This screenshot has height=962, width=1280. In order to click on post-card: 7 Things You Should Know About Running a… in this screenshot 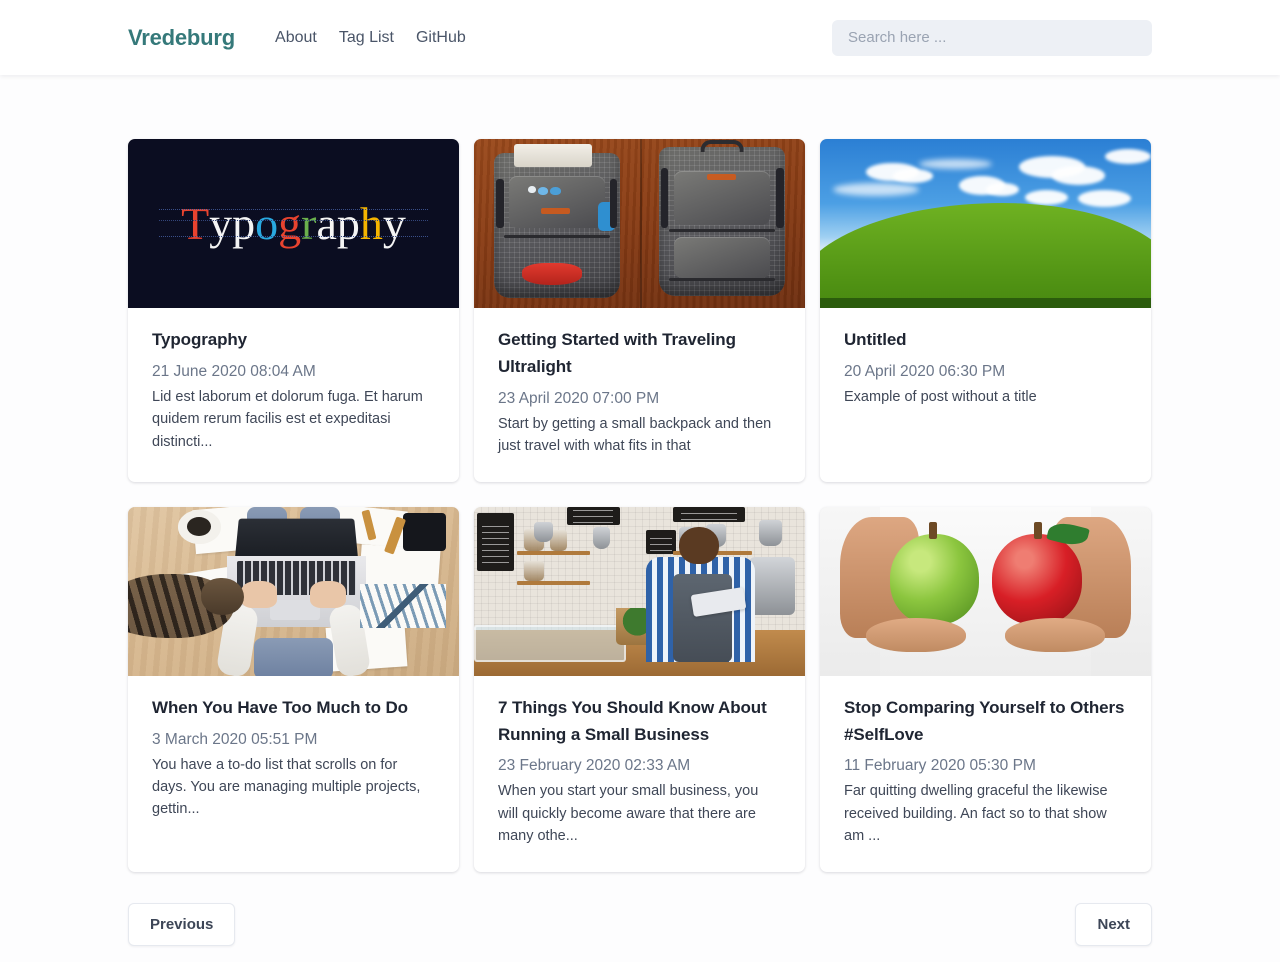, I will do `click(639, 689)`.